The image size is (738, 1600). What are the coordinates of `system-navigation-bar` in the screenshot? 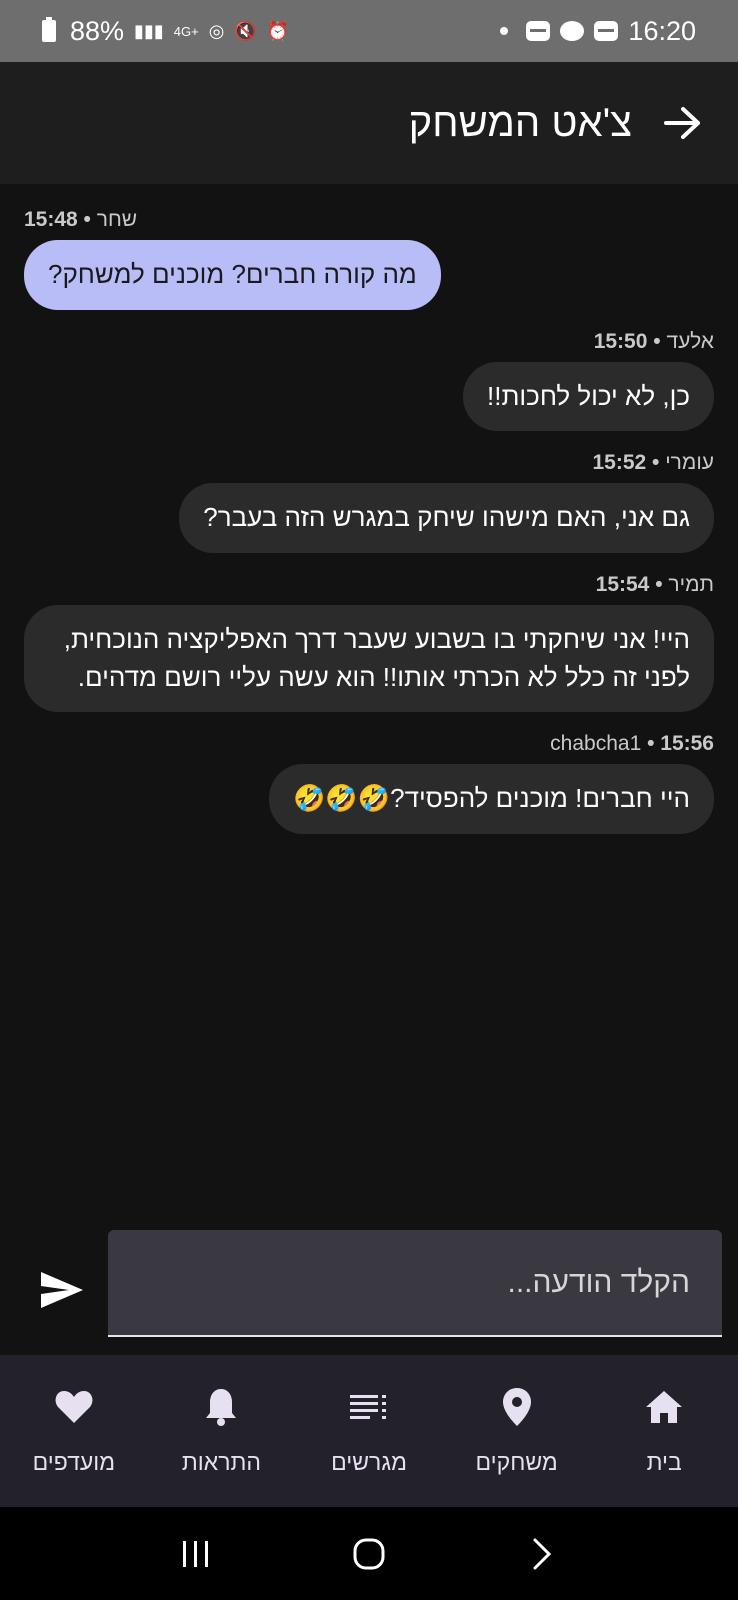 It's located at (369, 1553).